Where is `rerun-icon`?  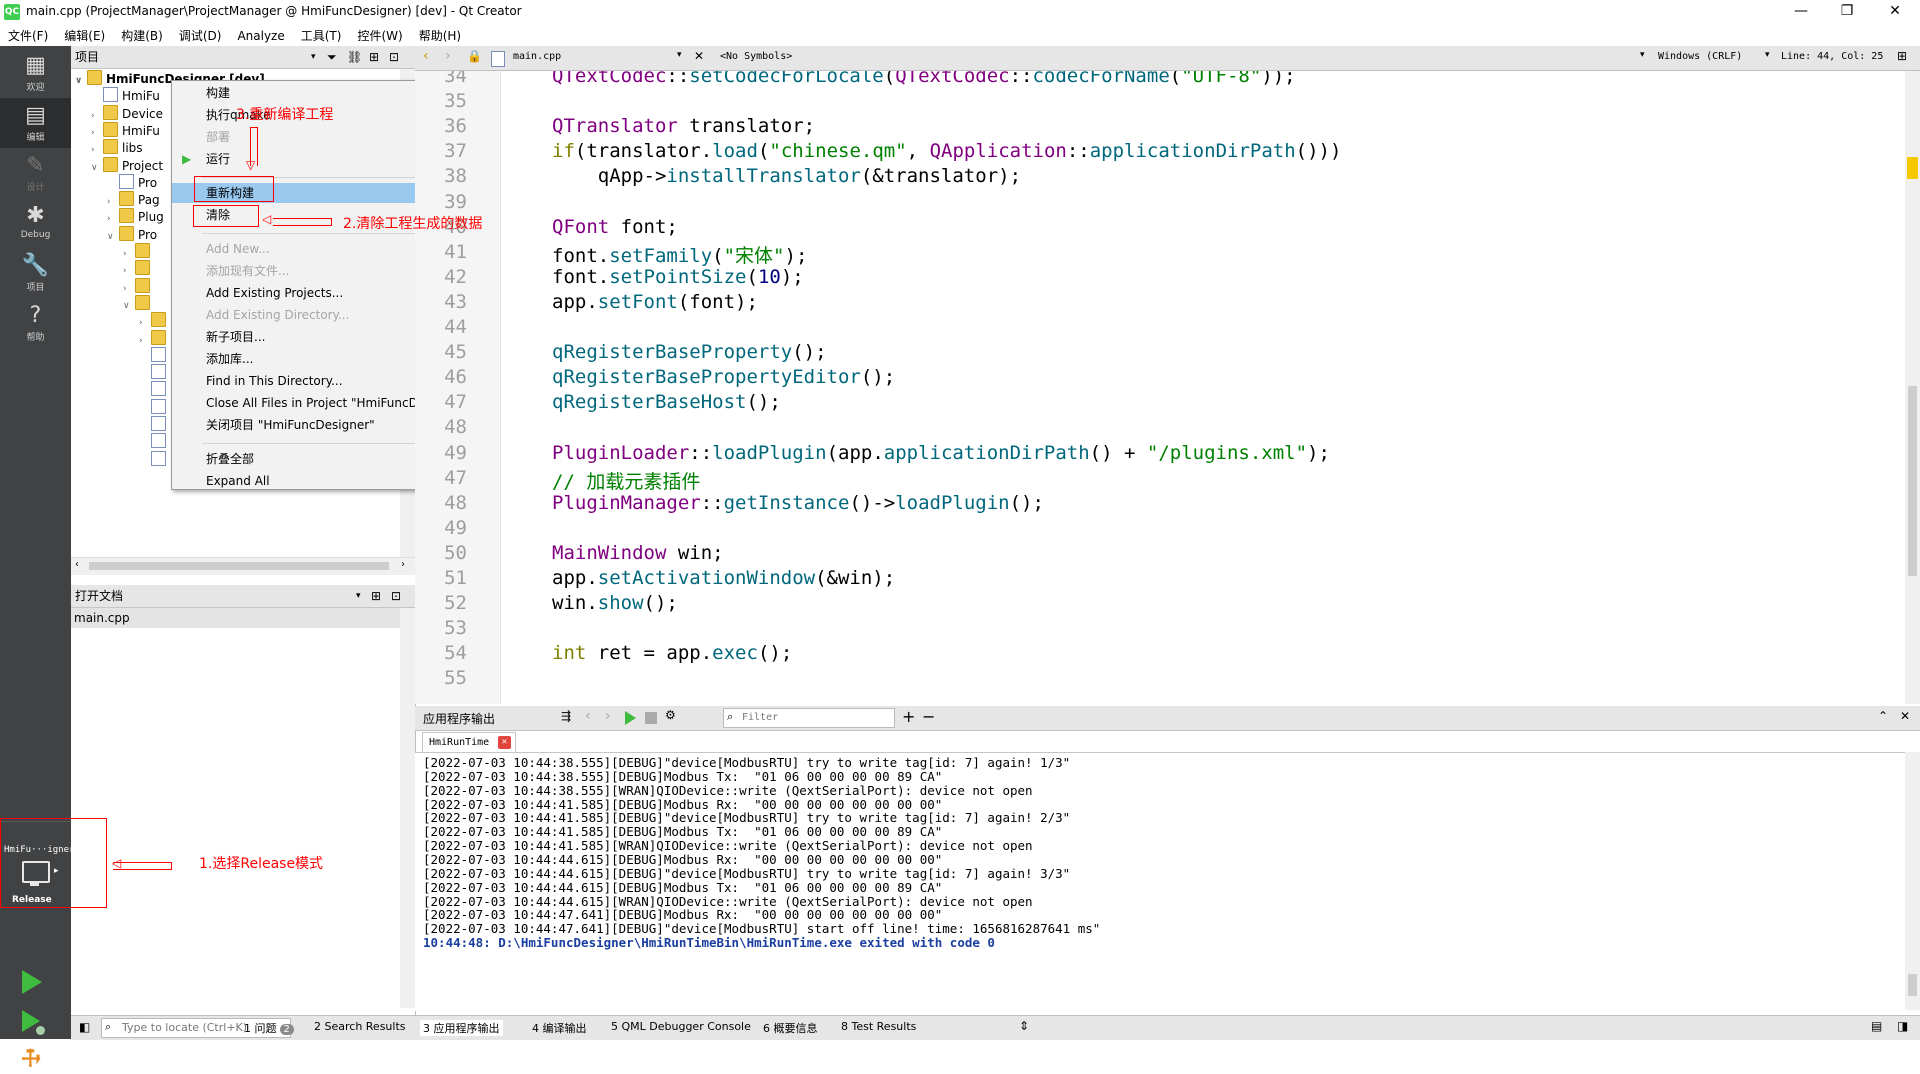
rerun-icon is located at coordinates (630, 718).